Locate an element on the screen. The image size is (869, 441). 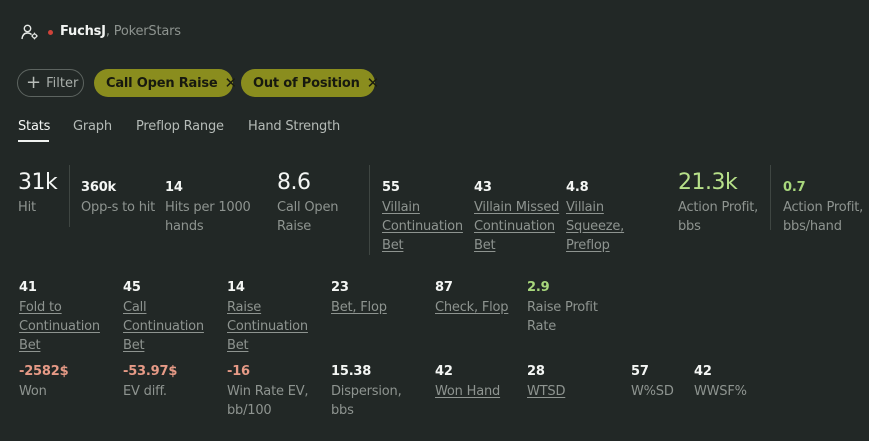
filter-chip-out-of-position: Out of Position ✕ is located at coordinates (310, 83).